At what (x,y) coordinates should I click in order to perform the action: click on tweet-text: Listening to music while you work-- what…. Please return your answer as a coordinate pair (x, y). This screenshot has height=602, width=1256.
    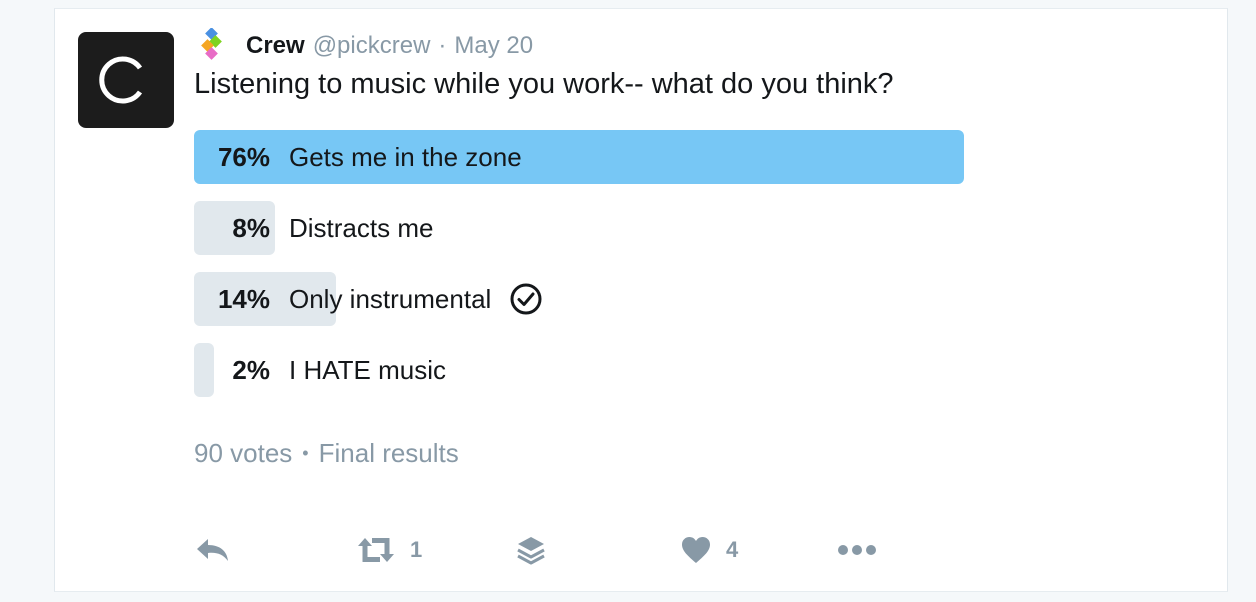
    Looking at the image, I should click on (544, 84).